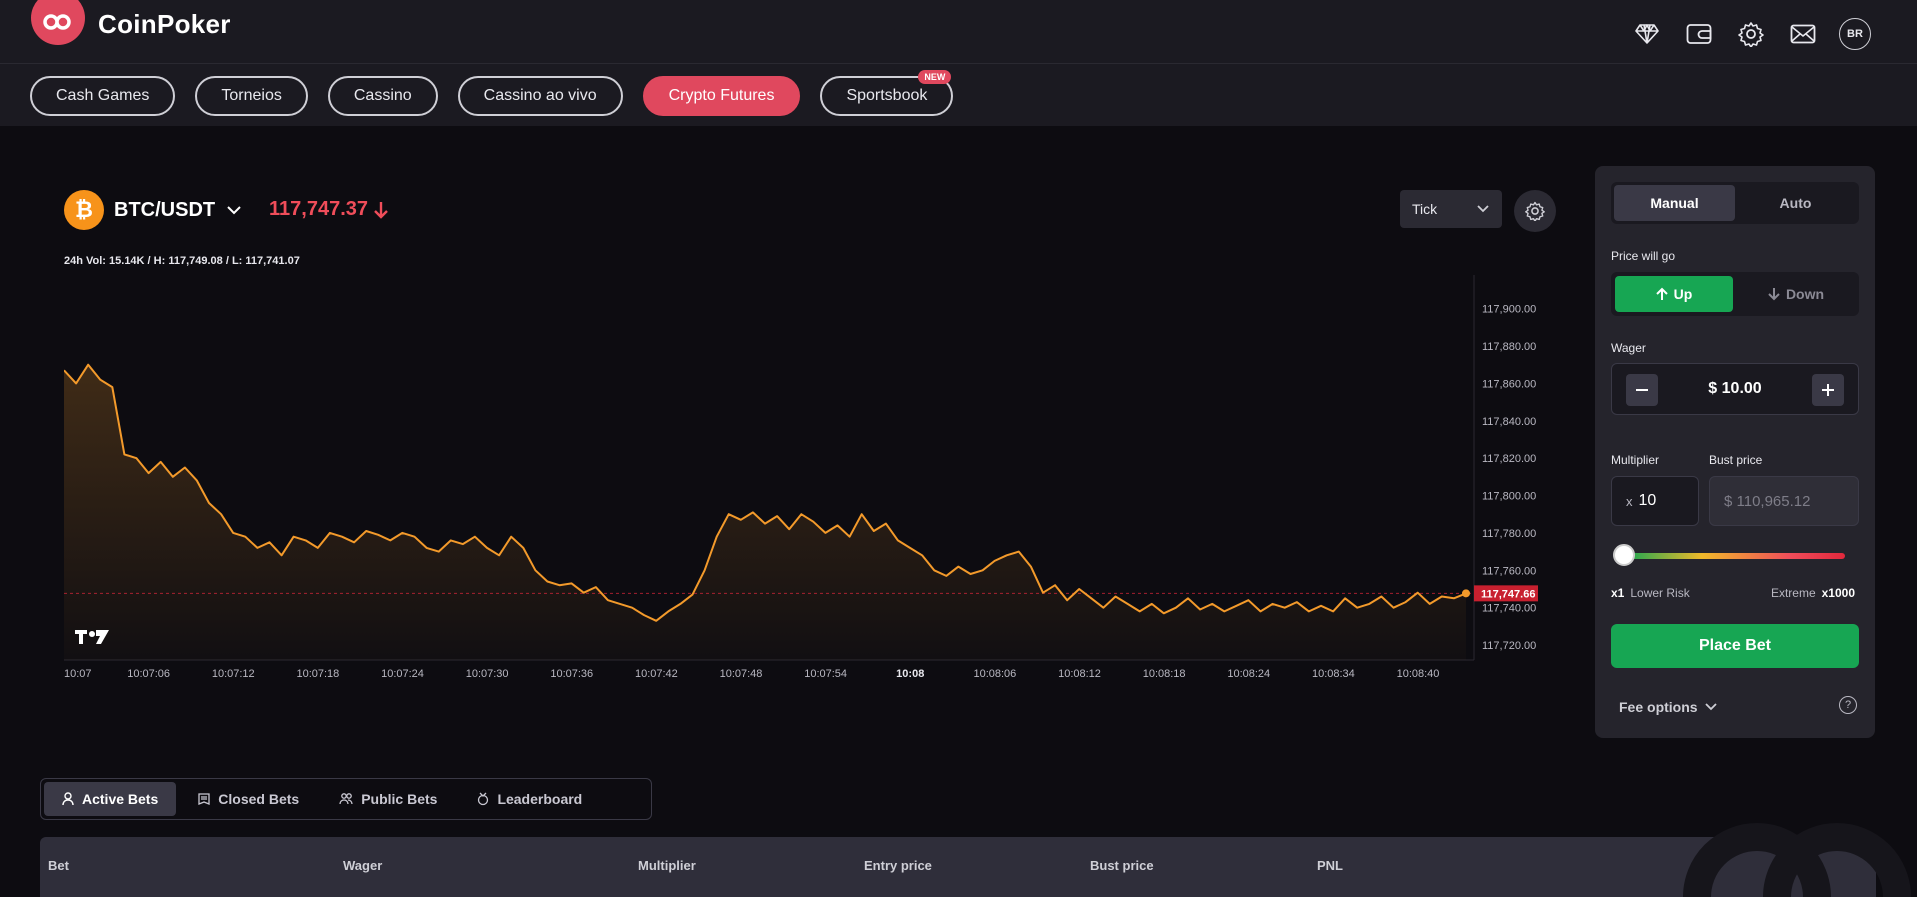  What do you see at coordinates (1658, 707) in the screenshot?
I see `fee-options-label: Fee options` at bounding box center [1658, 707].